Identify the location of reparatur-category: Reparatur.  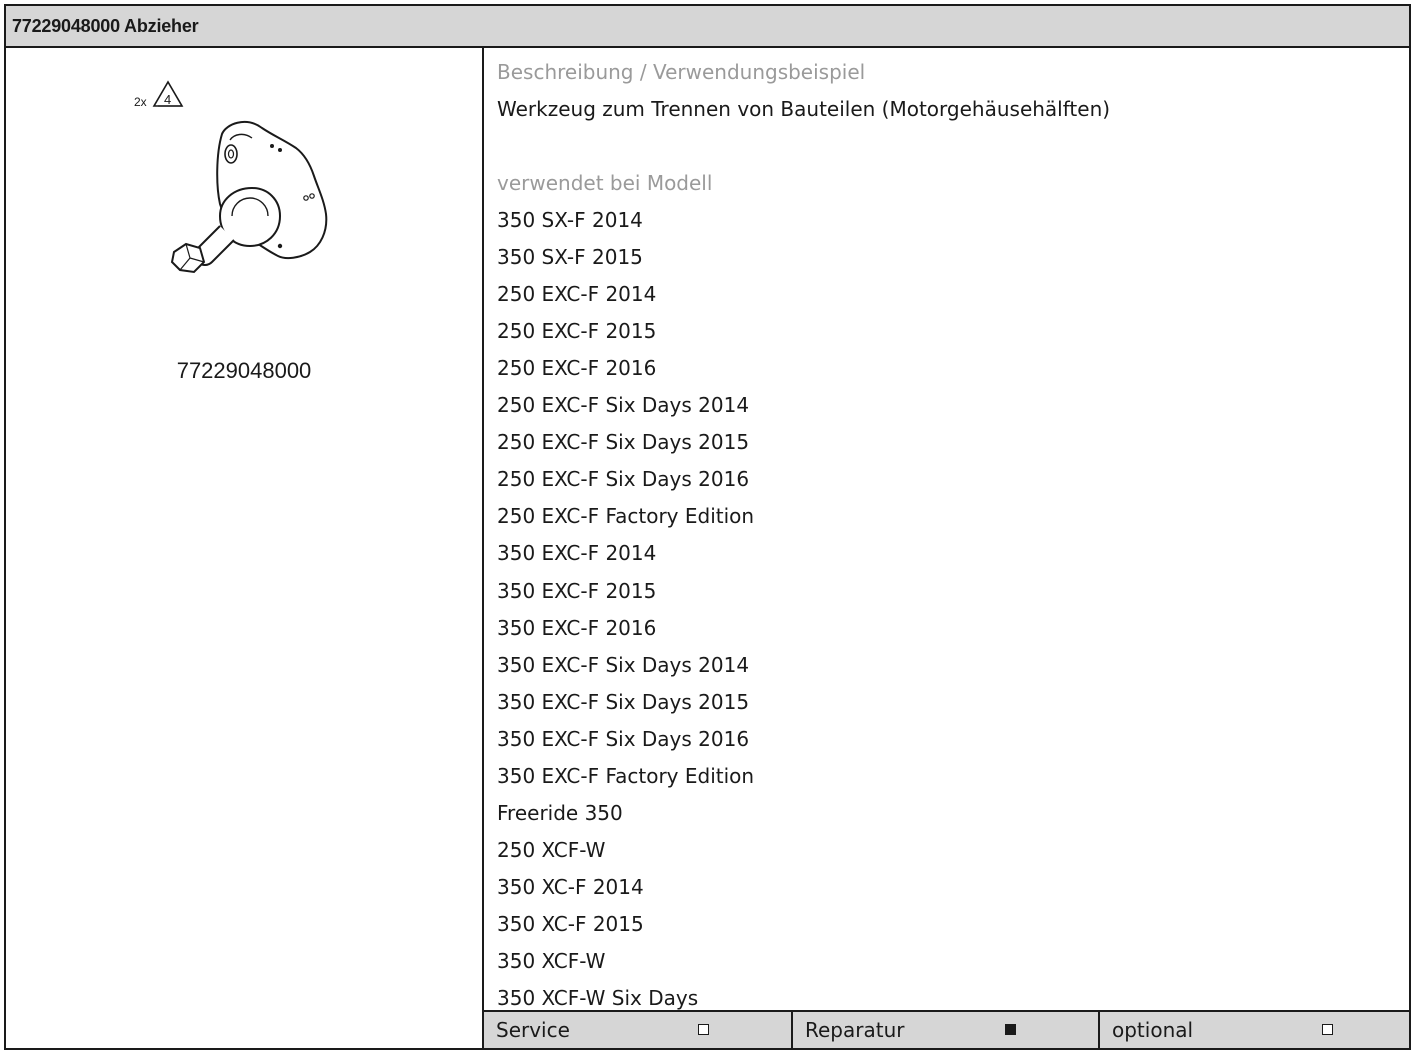
(944, 1030).